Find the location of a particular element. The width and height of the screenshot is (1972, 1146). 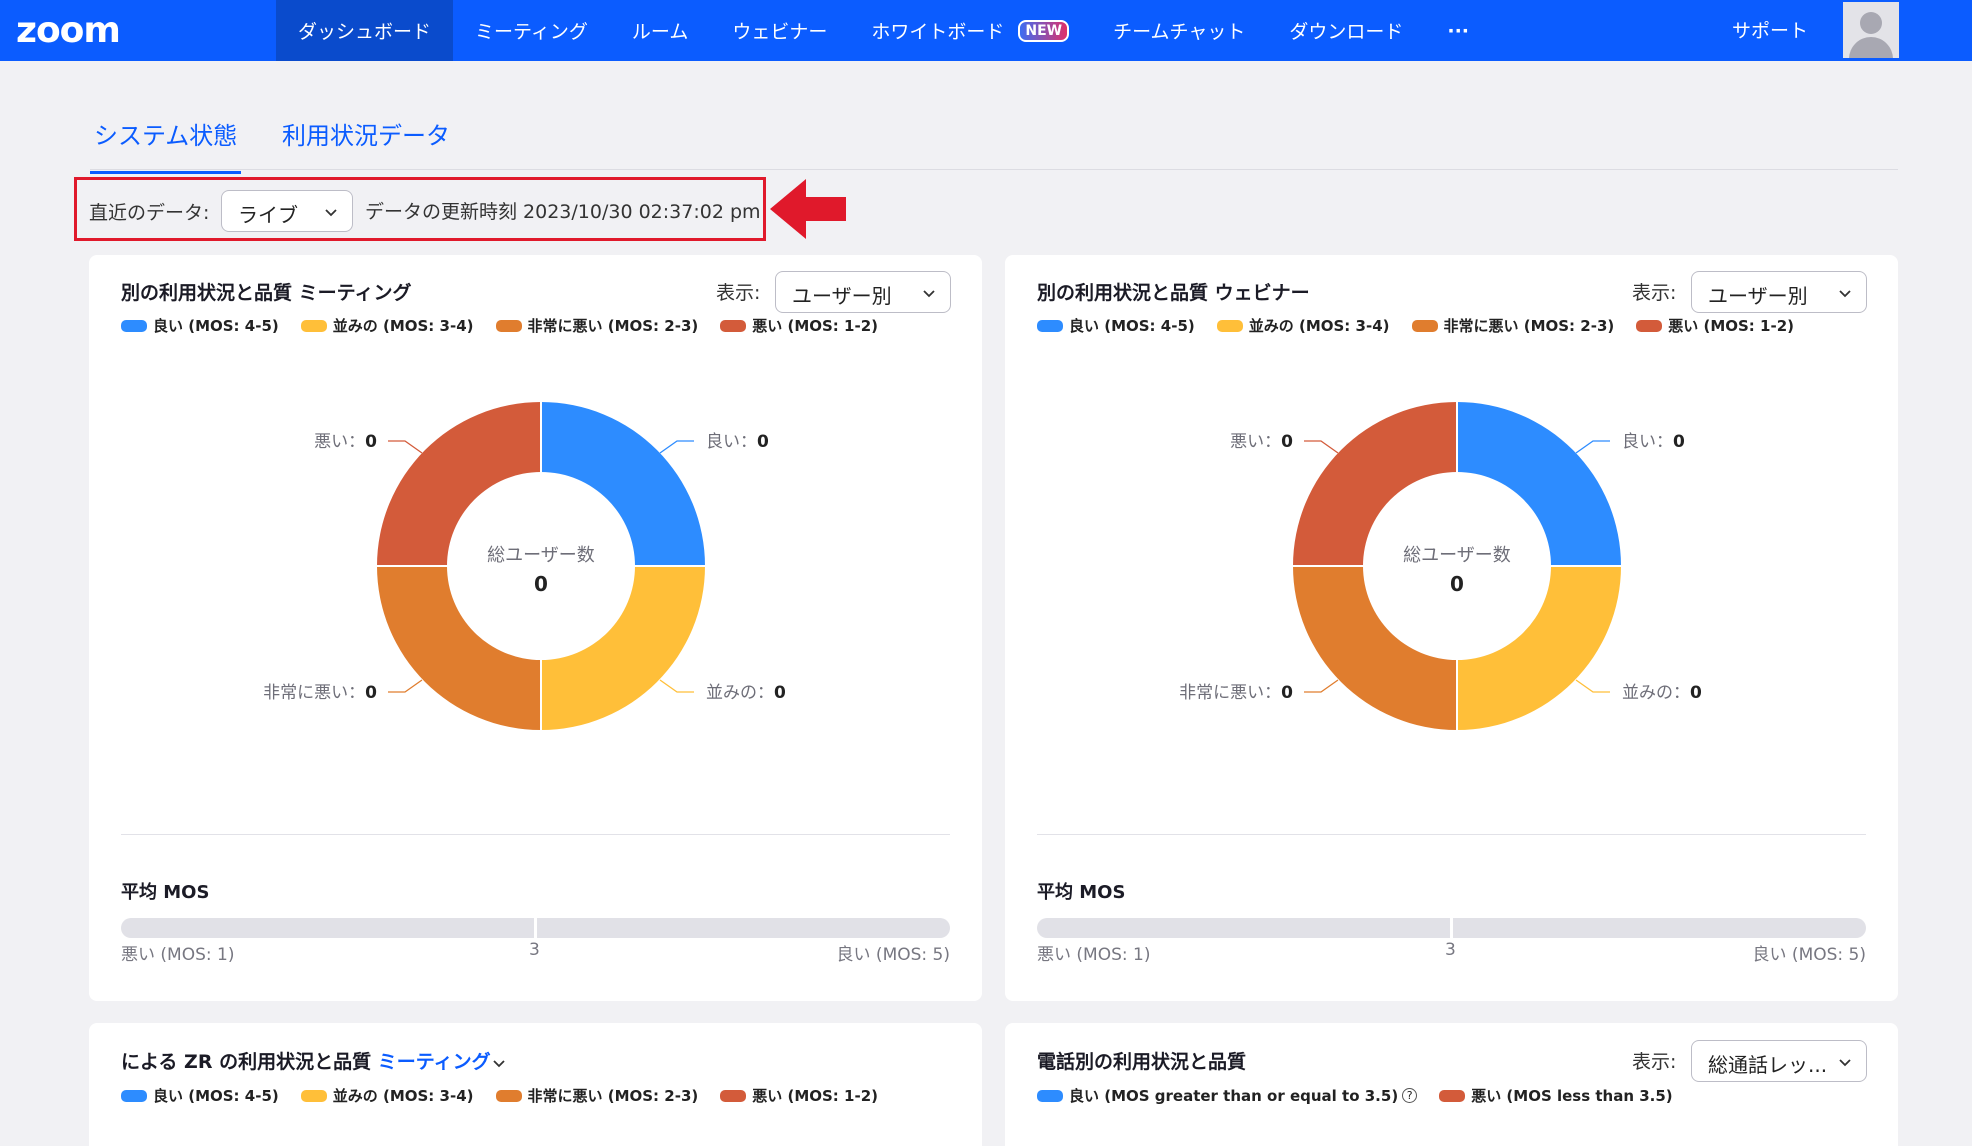

nav-item-label: ダウンロード is located at coordinates (1346, 32).